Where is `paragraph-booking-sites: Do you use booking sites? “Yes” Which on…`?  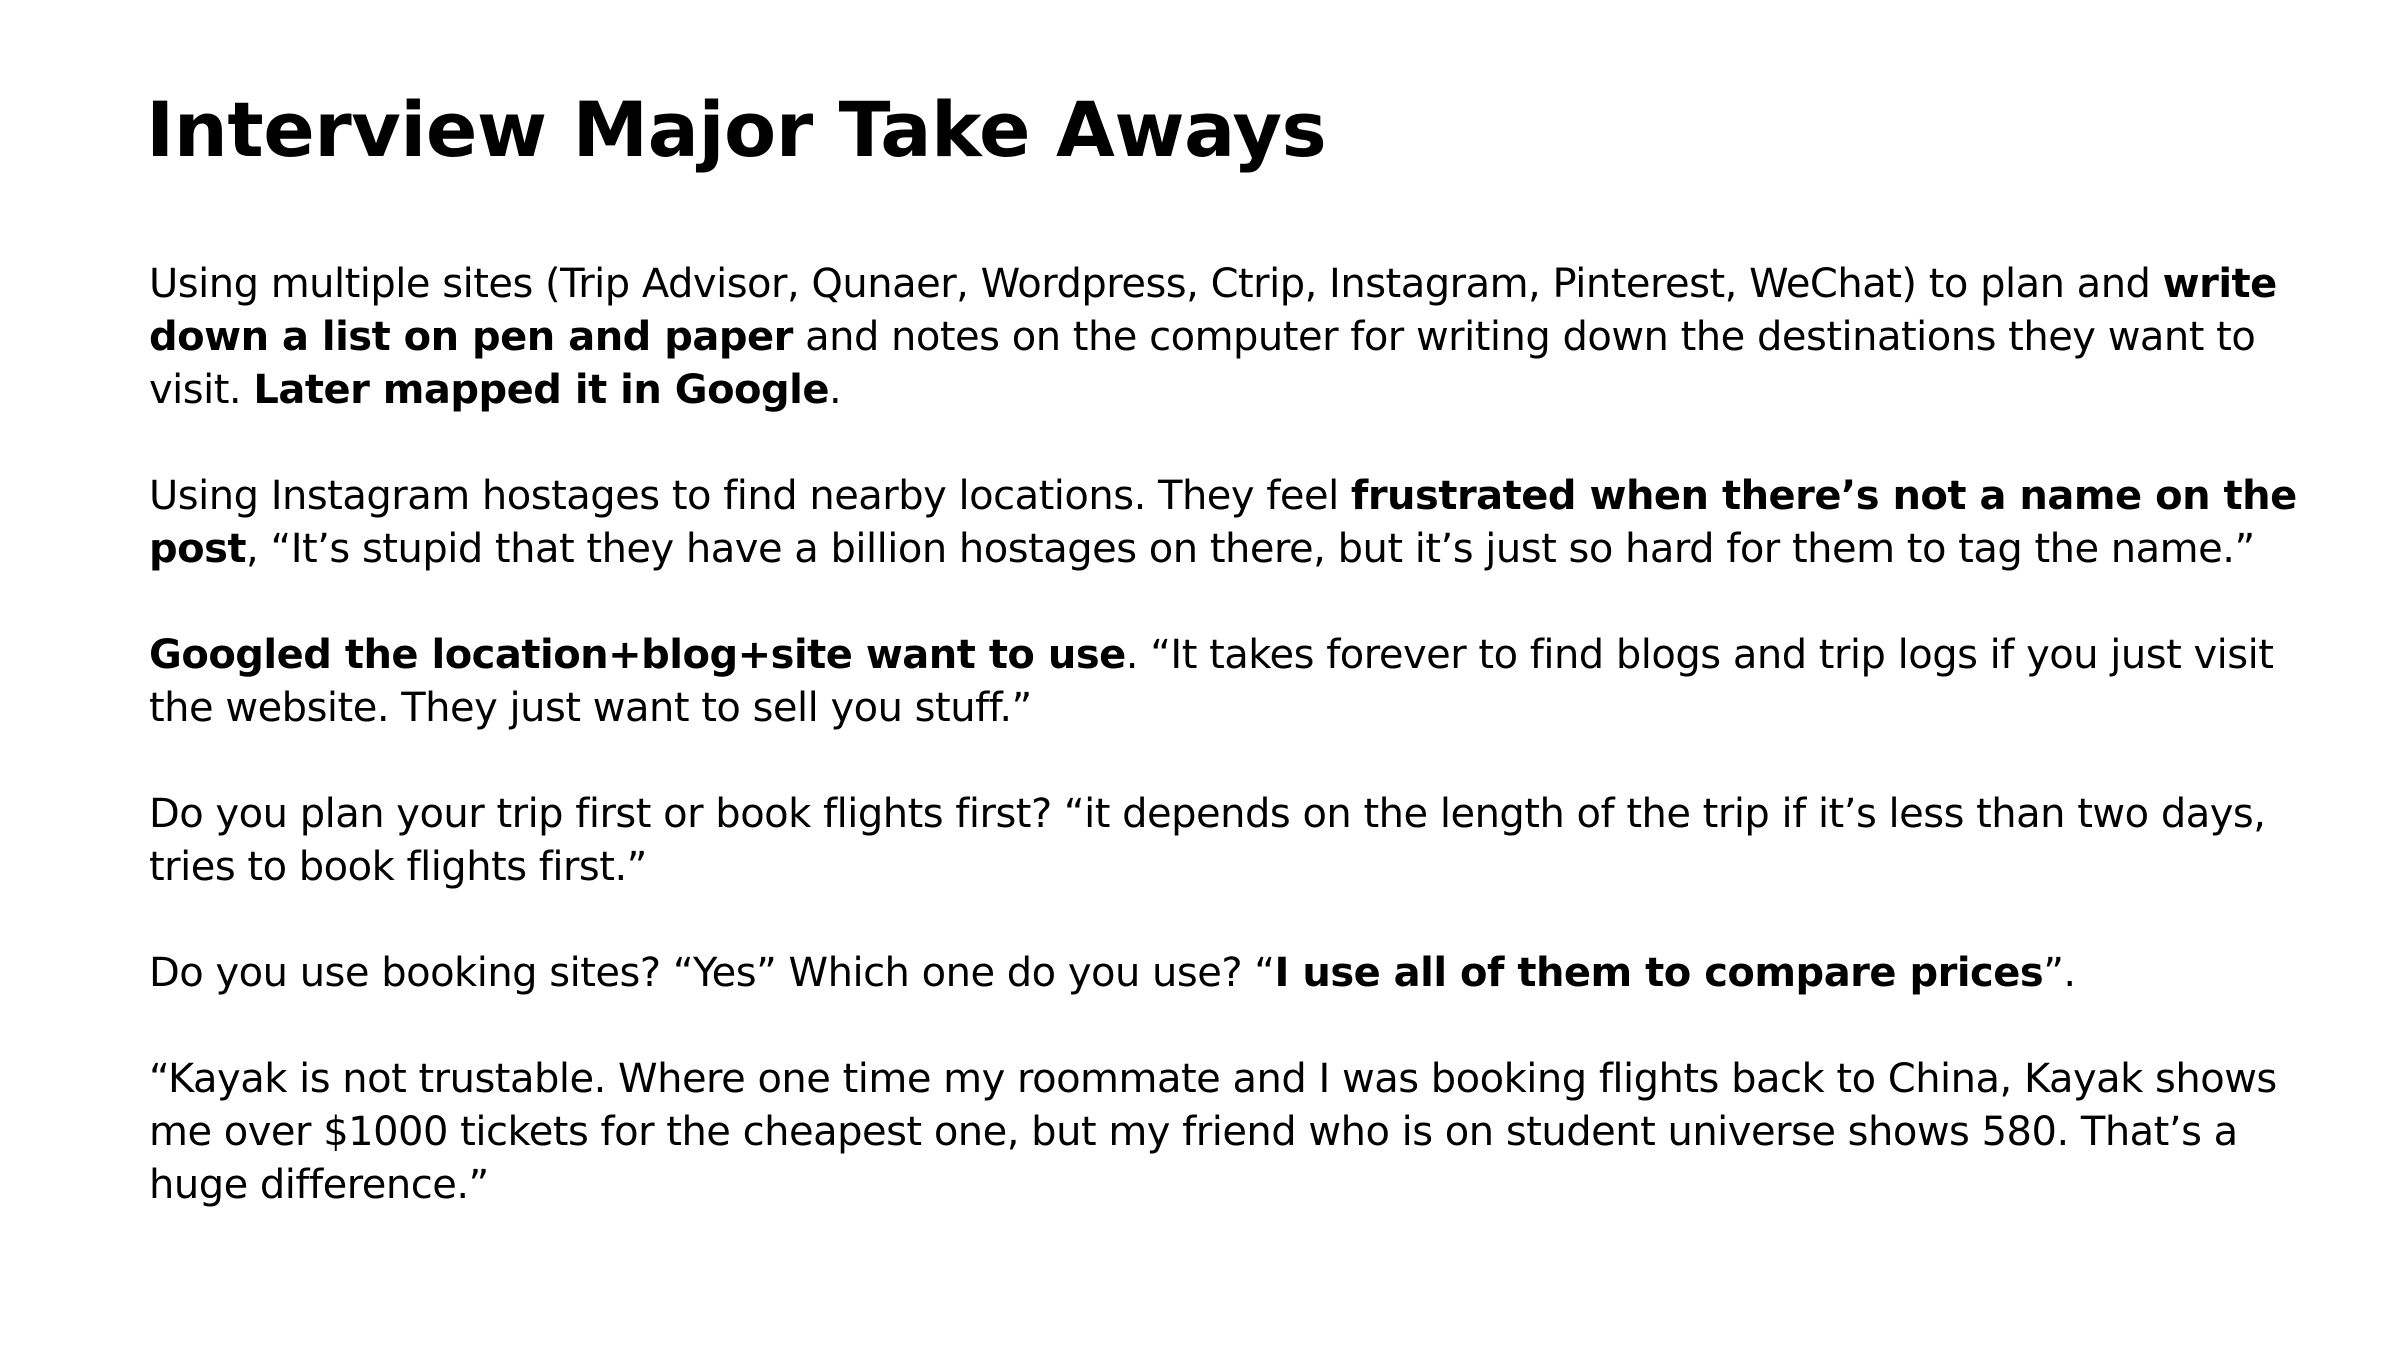
paragraph-booking-sites: Do you use booking sites? “Yes” Which on… is located at coordinates (1234, 973).